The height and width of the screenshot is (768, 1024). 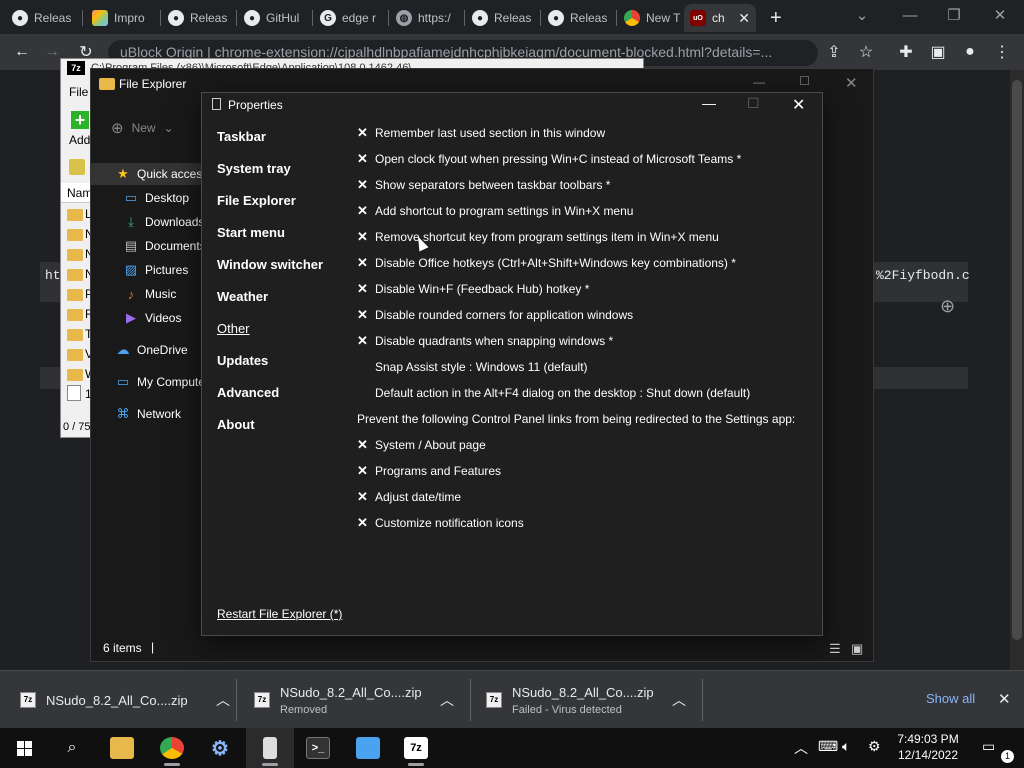 What do you see at coordinates (862, 15) in the screenshot?
I see `tab-search-button: ⌄` at bounding box center [862, 15].